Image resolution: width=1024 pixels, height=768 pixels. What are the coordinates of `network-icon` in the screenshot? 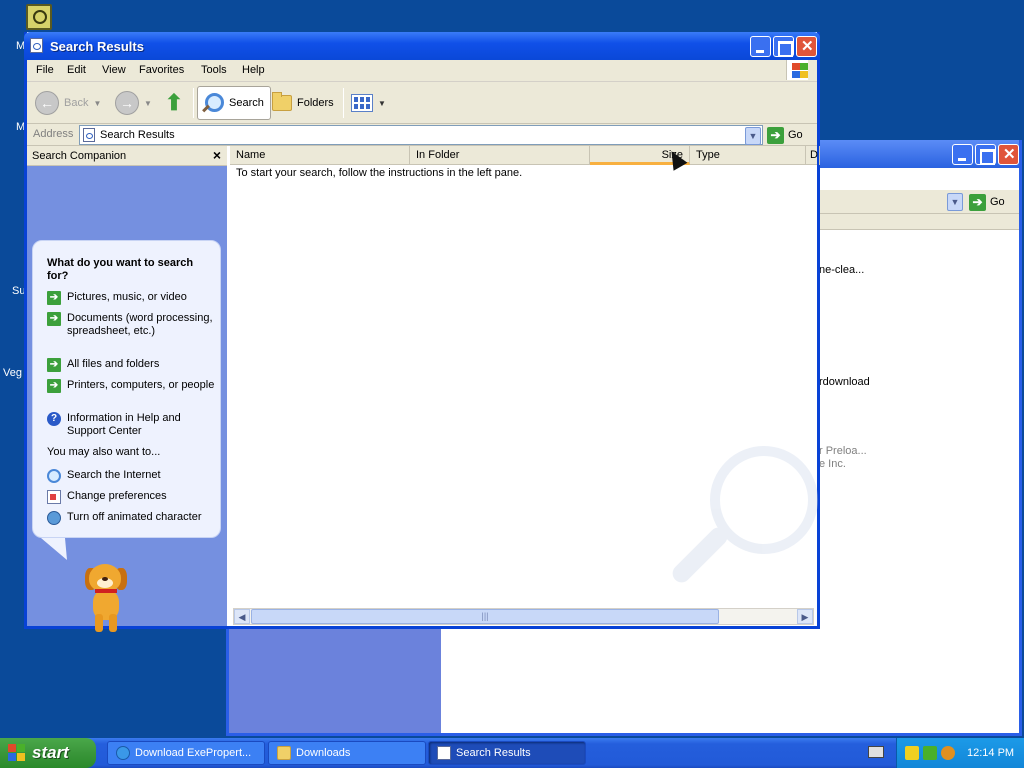 It's located at (930, 753).